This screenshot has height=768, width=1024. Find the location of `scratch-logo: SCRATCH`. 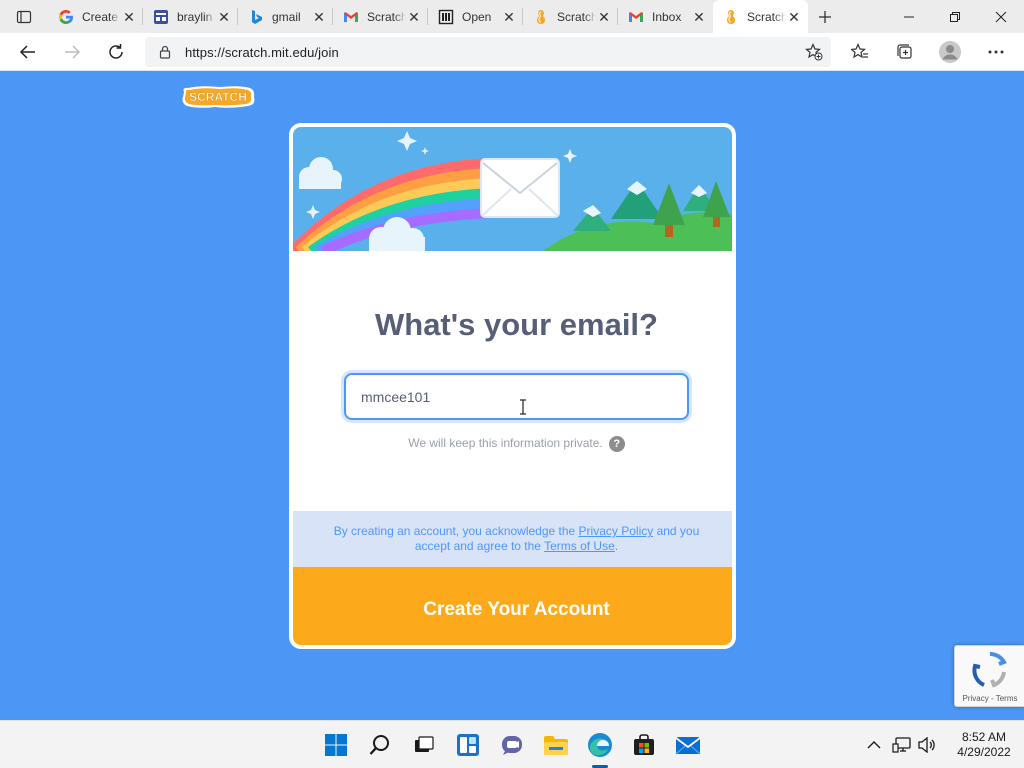

scratch-logo: SCRATCH is located at coordinates (218, 97).